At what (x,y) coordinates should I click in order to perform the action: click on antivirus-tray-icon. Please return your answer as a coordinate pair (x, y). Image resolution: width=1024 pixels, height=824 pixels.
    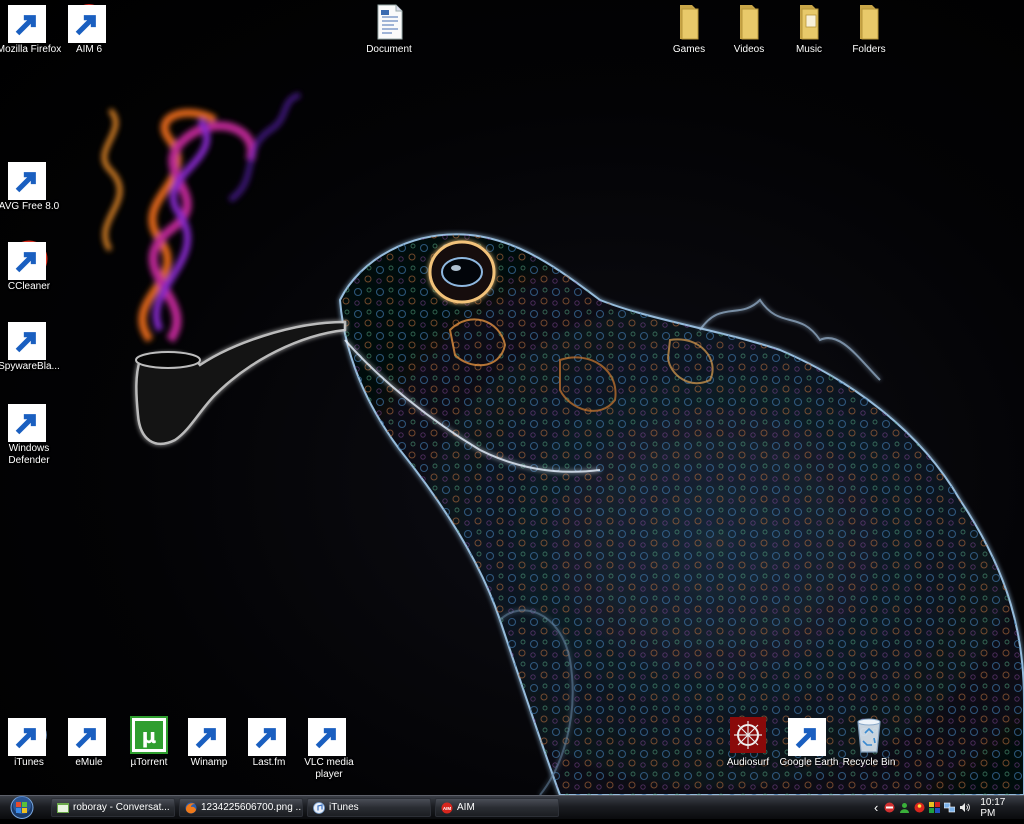
    Looking at the image, I should click on (889, 807).